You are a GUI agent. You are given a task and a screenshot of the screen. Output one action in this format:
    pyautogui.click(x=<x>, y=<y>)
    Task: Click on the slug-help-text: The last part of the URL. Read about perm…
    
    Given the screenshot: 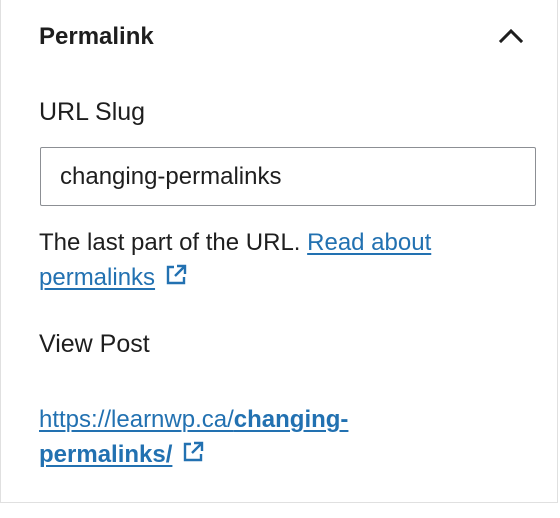 What is the action you would take?
    pyautogui.click(x=289, y=260)
    